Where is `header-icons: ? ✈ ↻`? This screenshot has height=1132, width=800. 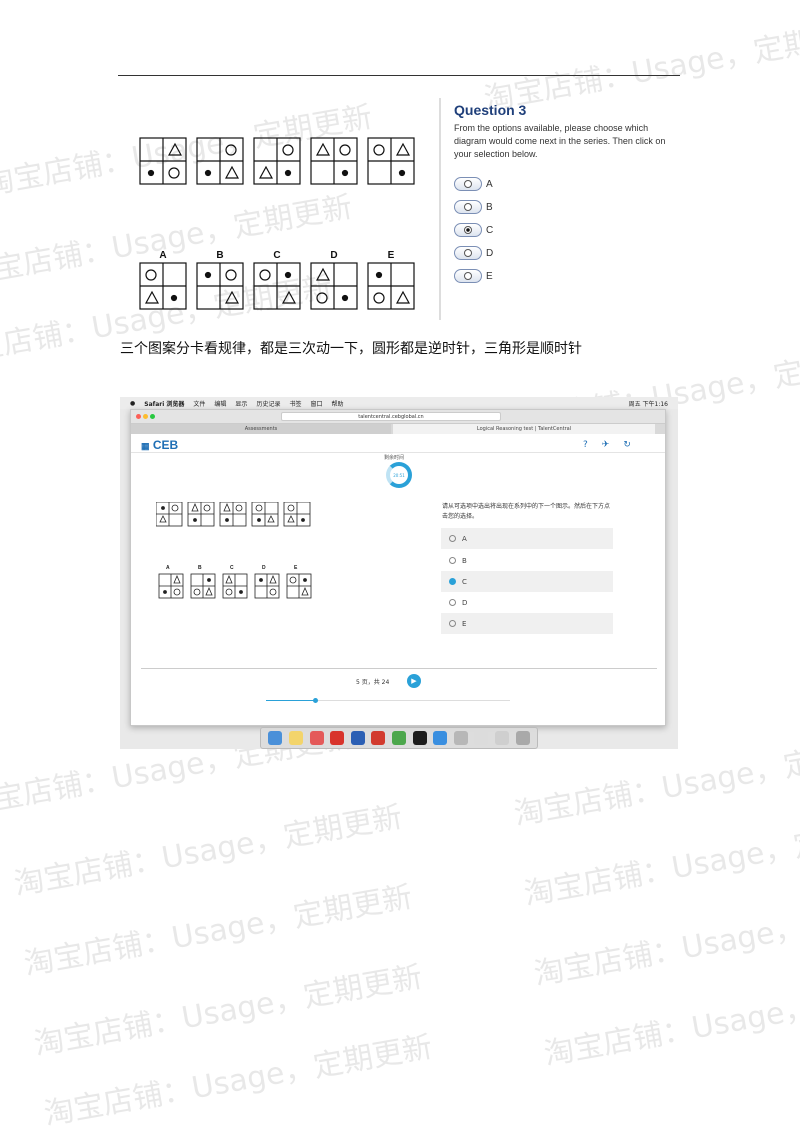 header-icons: ? ✈ ↻ is located at coordinates (607, 445).